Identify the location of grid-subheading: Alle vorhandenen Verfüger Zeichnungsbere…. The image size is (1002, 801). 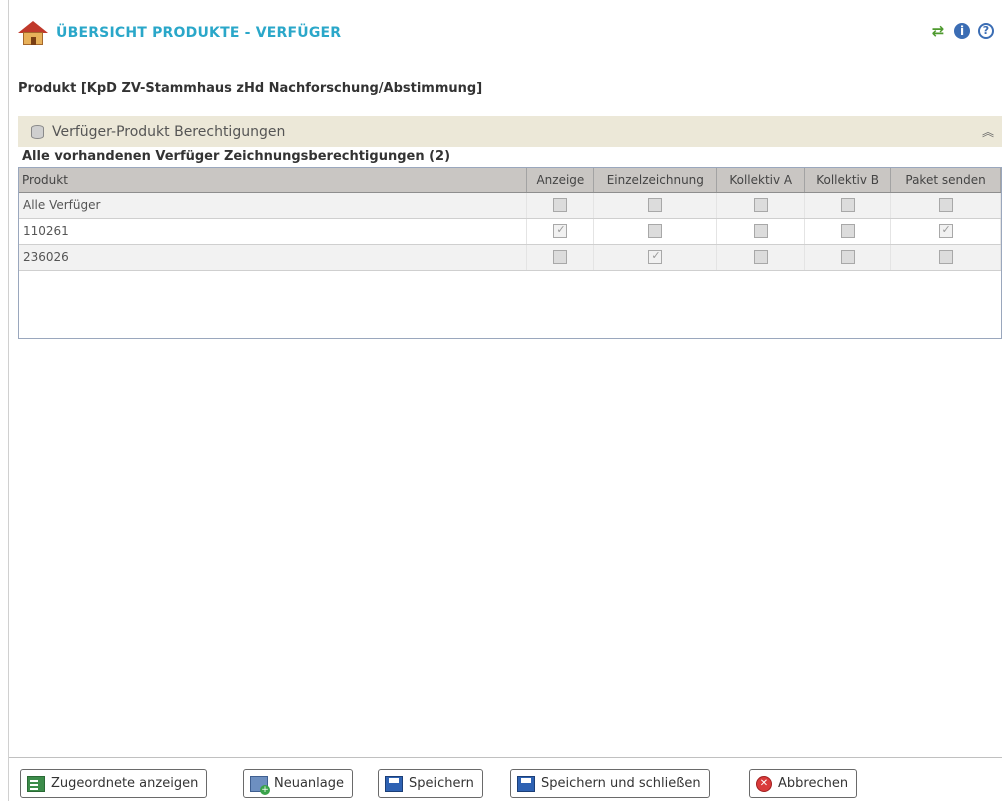
(236, 156).